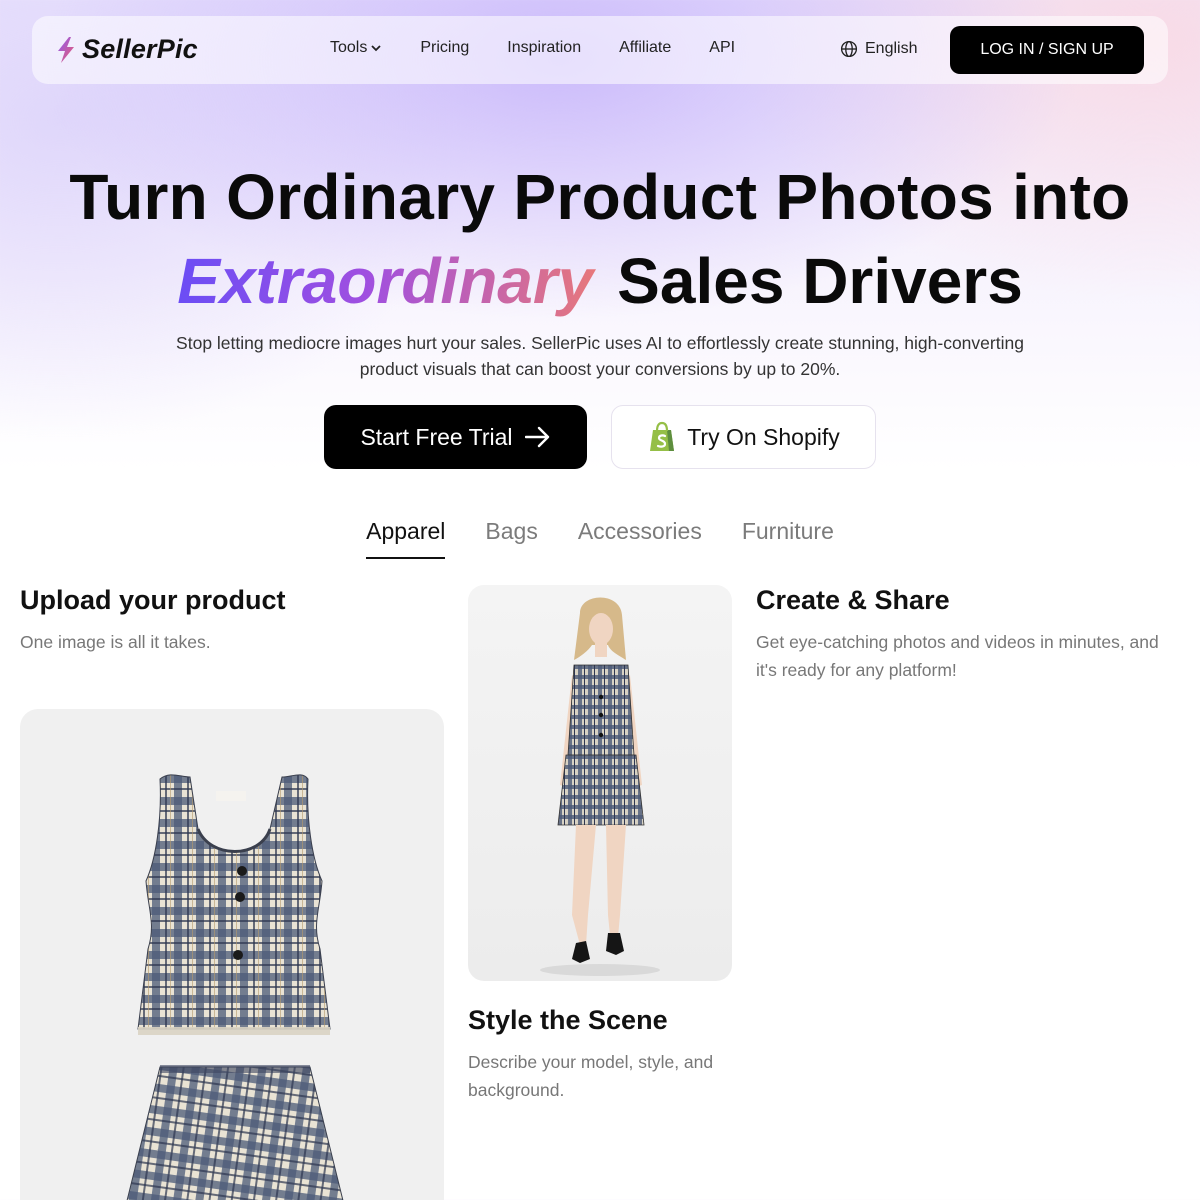 The height and width of the screenshot is (1200, 1200). I want to click on upload-step-desc: One image is all it takes., so click(115, 642).